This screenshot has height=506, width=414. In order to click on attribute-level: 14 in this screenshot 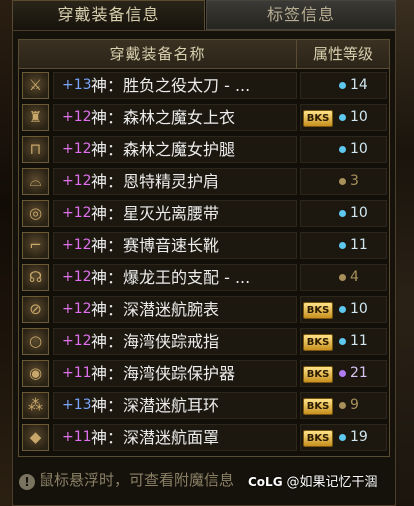, I will do `click(359, 85)`.